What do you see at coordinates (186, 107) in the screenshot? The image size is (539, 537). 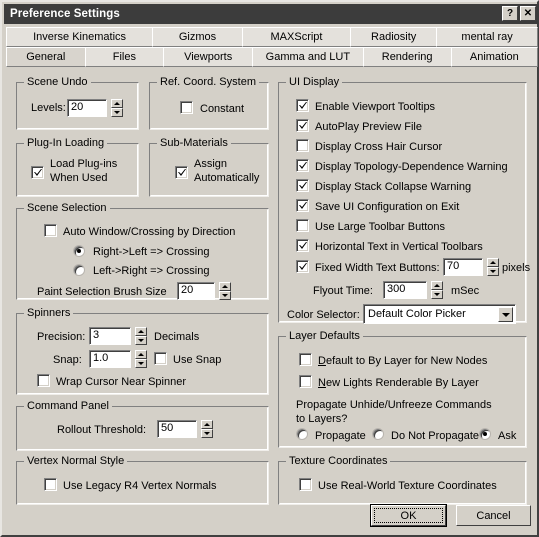 I see `constant-checkbox` at bounding box center [186, 107].